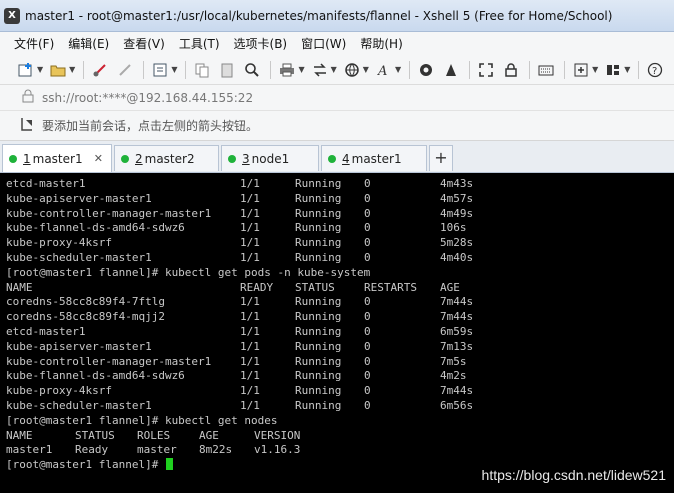 Image resolution: width=674 pixels, height=493 pixels. I want to click on print-dropdown-icon: ▼, so click(301, 69).